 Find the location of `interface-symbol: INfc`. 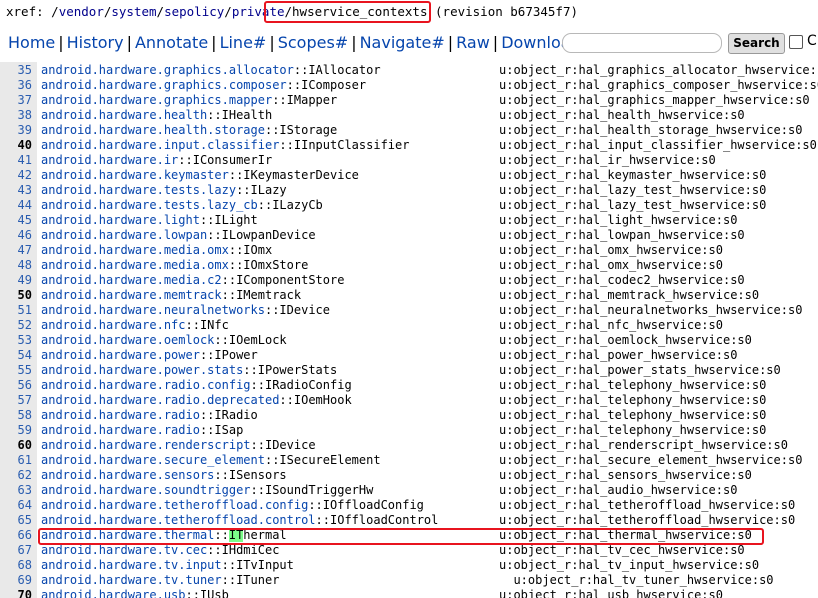

interface-symbol: INfc is located at coordinates (214, 325).